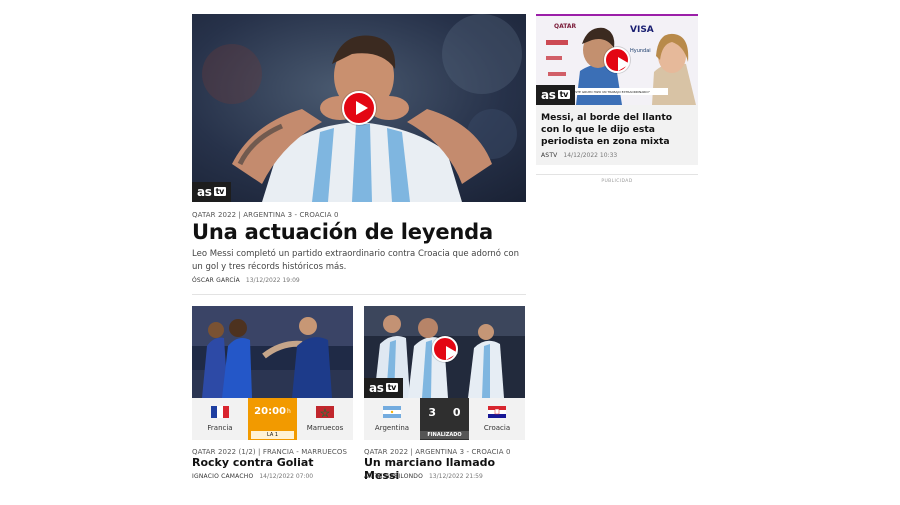 The image size is (900, 505). What do you see at coordinates (392, 412) in the screenshot?
I see `argentina-flag-icon` at bounding box center [392, 412].